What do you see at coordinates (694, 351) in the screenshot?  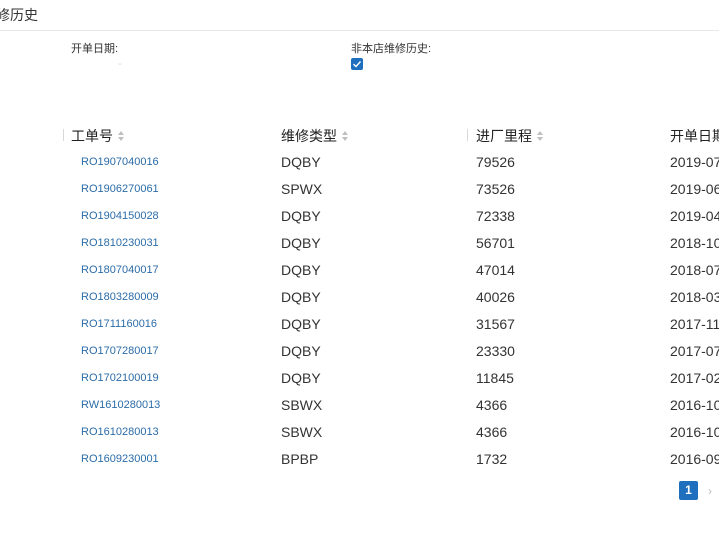 I see `open-date-cell: 2017-07-28` at bounding box center [694, 351].